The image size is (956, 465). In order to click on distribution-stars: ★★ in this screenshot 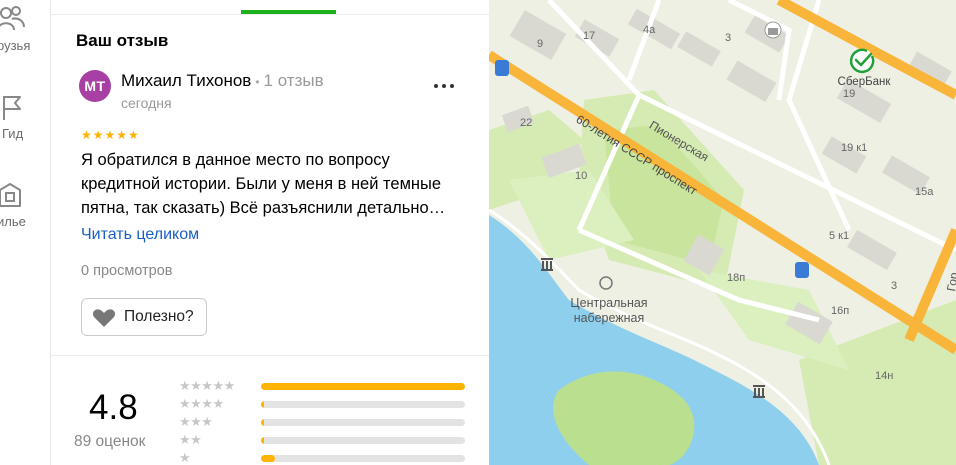, I will do `click(190, 439)`.